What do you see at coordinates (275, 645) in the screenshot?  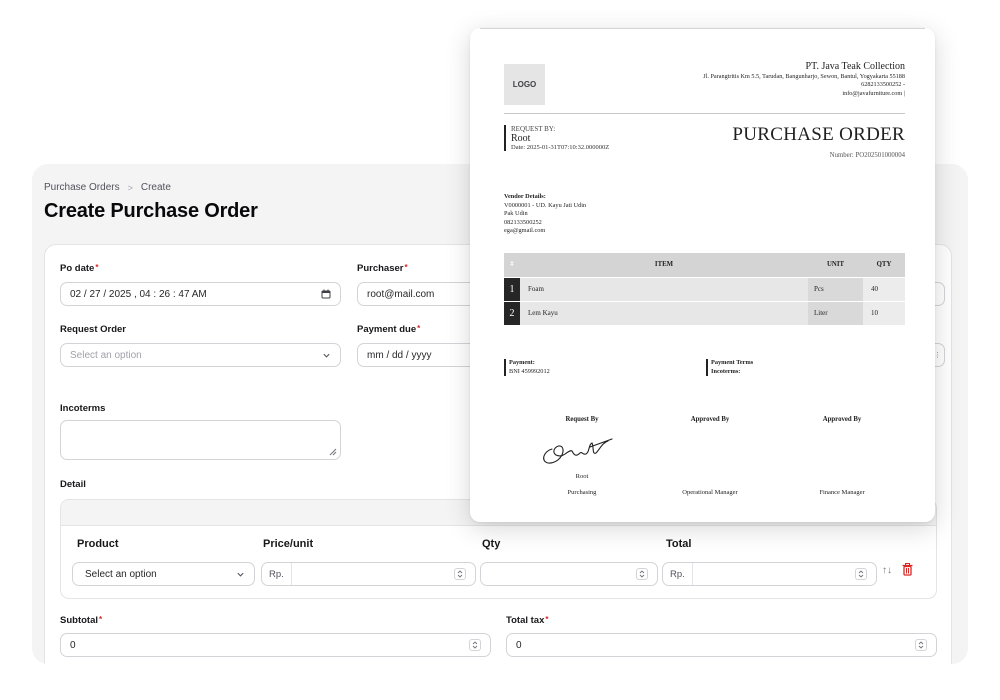 I see `subtotal-input: 0` at bounding box center [275, 645].